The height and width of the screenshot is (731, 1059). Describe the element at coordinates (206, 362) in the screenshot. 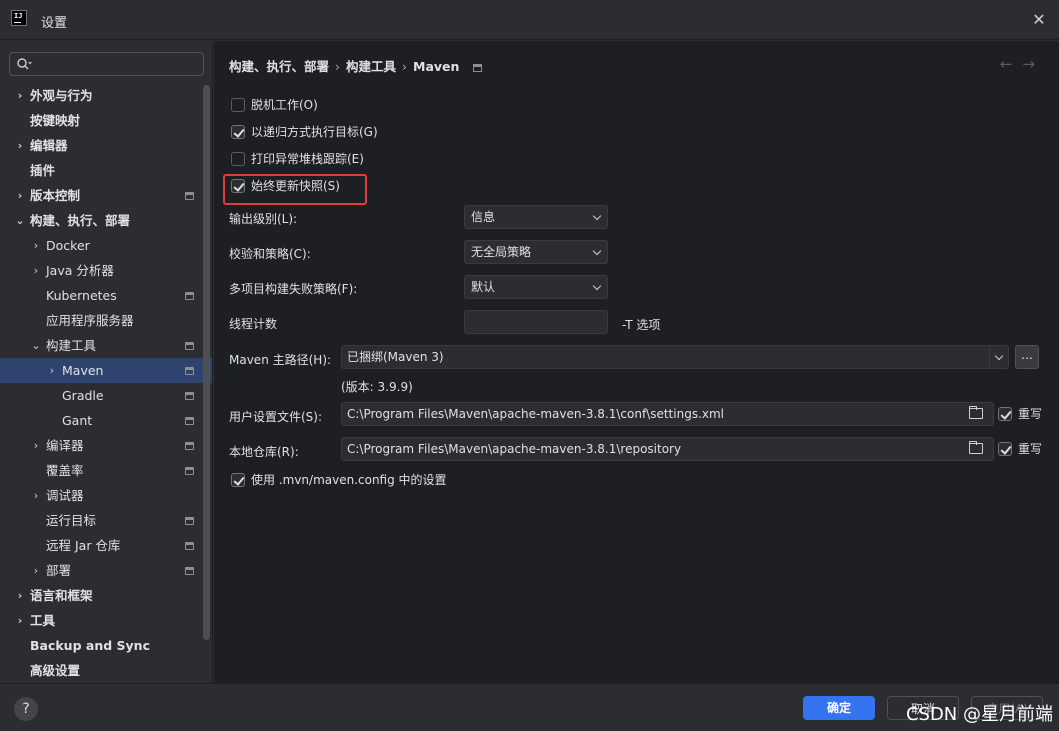

I see `sidebar-scrollbar` at that location.